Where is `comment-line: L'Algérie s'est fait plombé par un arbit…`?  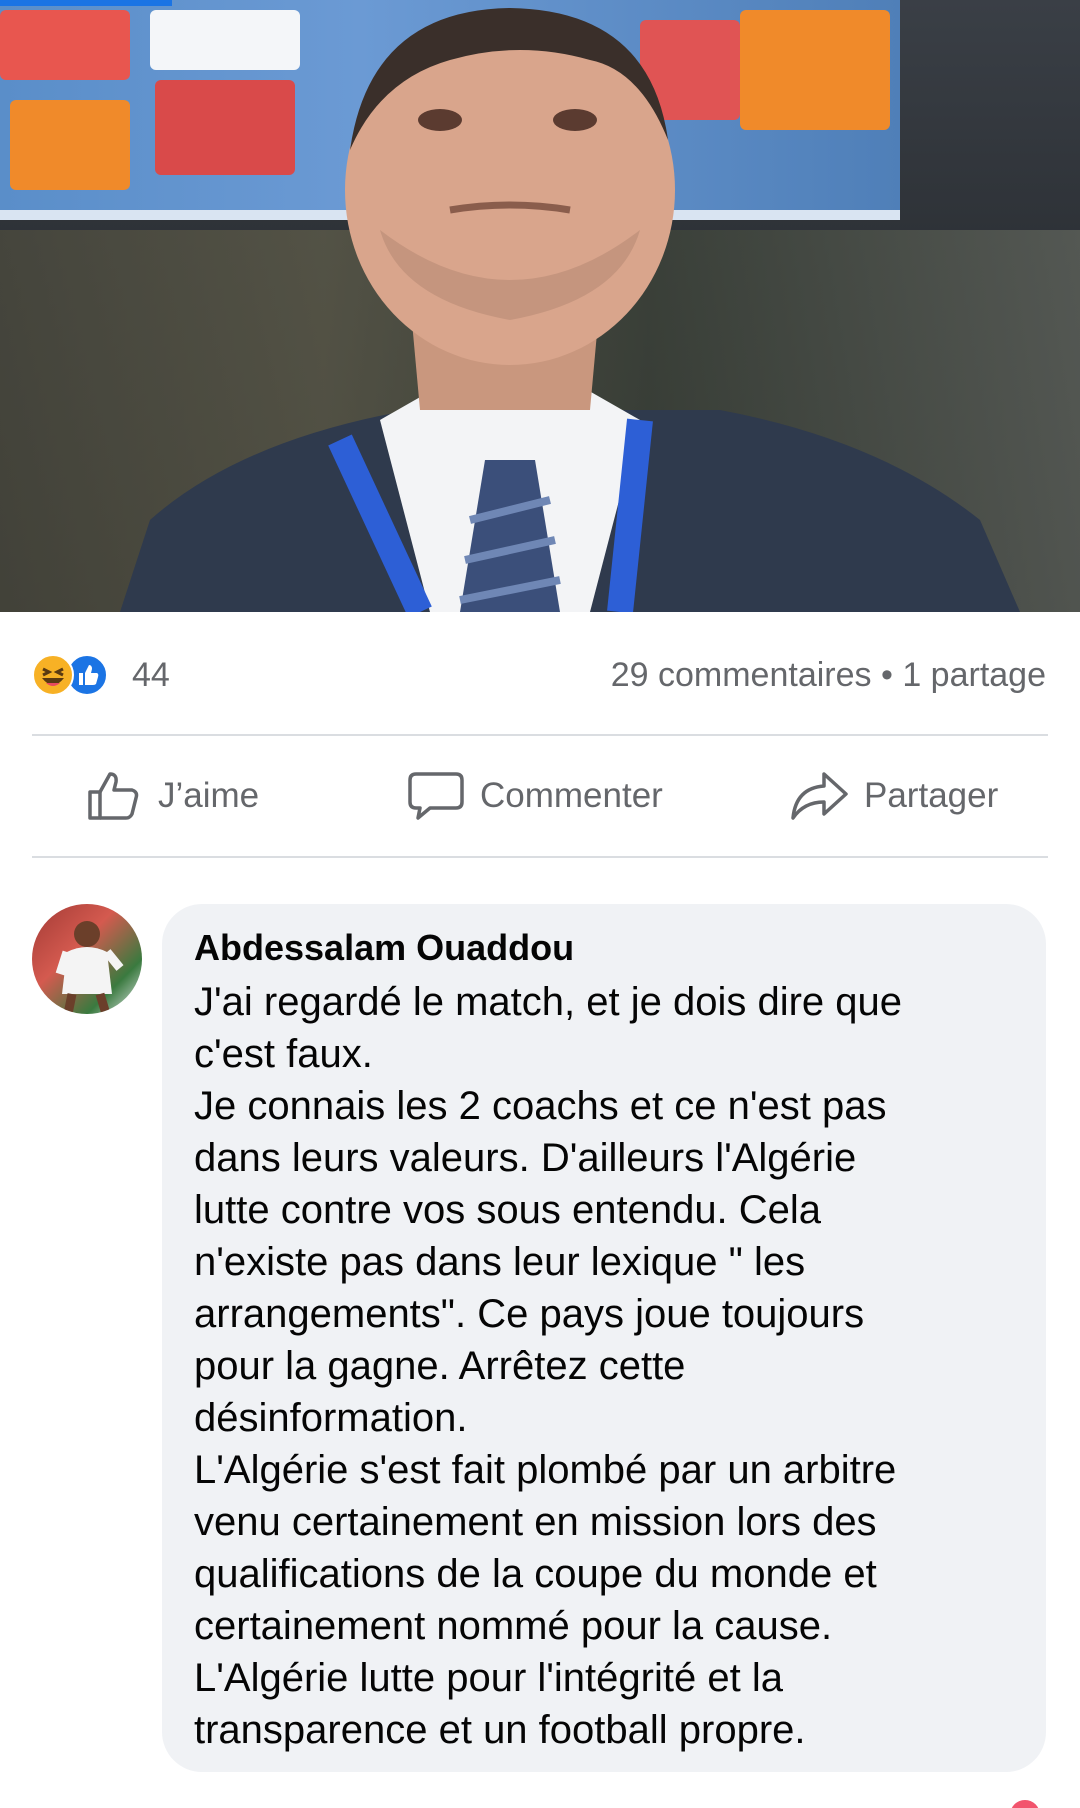 comment-line: L'Algérie s'est fait plombé par un arbit… is located at coordinates (545, 1470).